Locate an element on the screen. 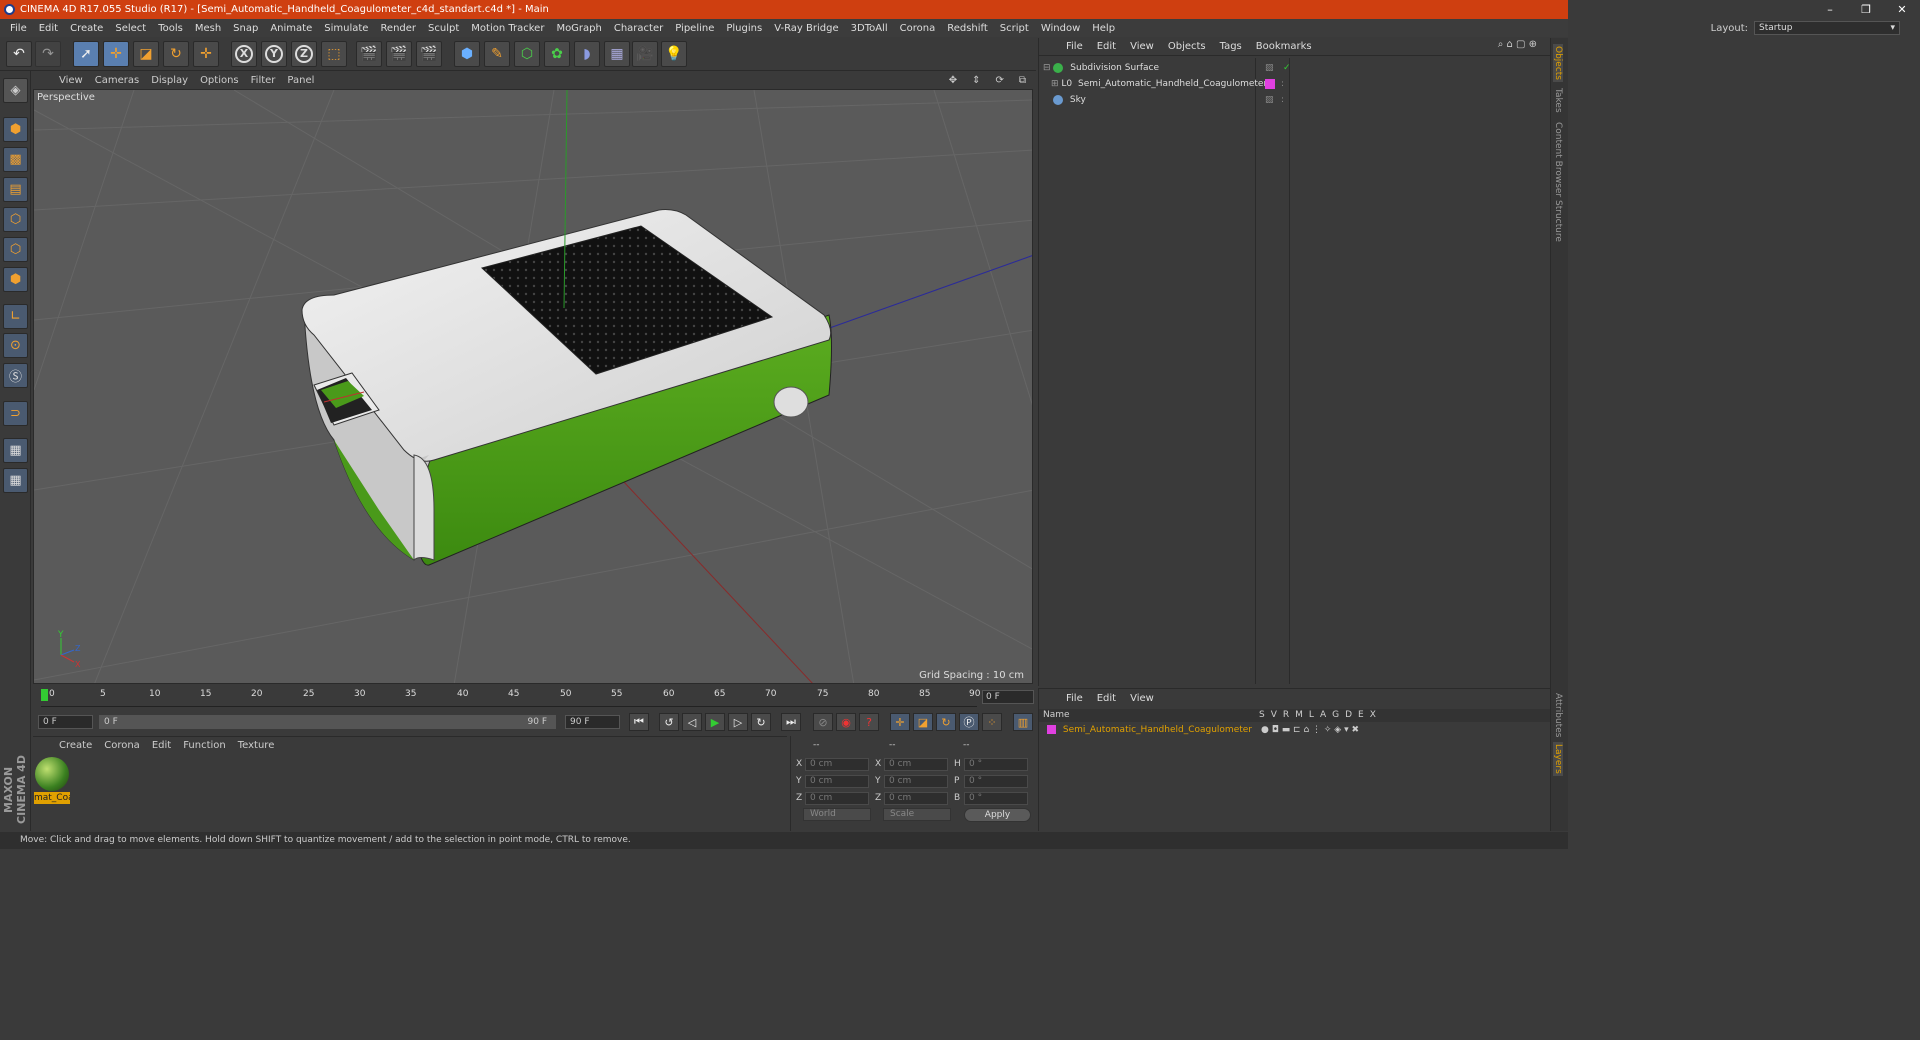  redo-button: ↷ is located at coordinates (48, 54).